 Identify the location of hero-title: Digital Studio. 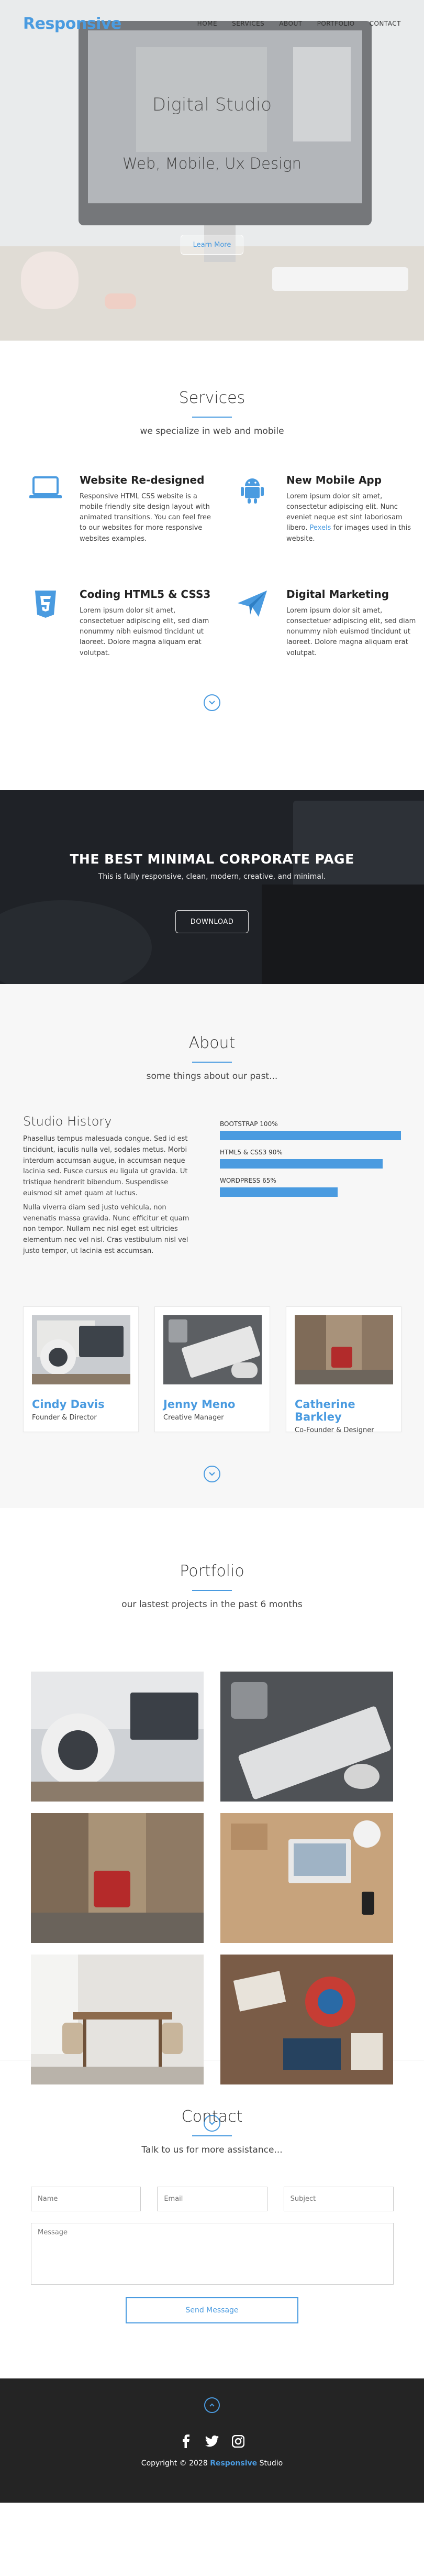
(212, 105).